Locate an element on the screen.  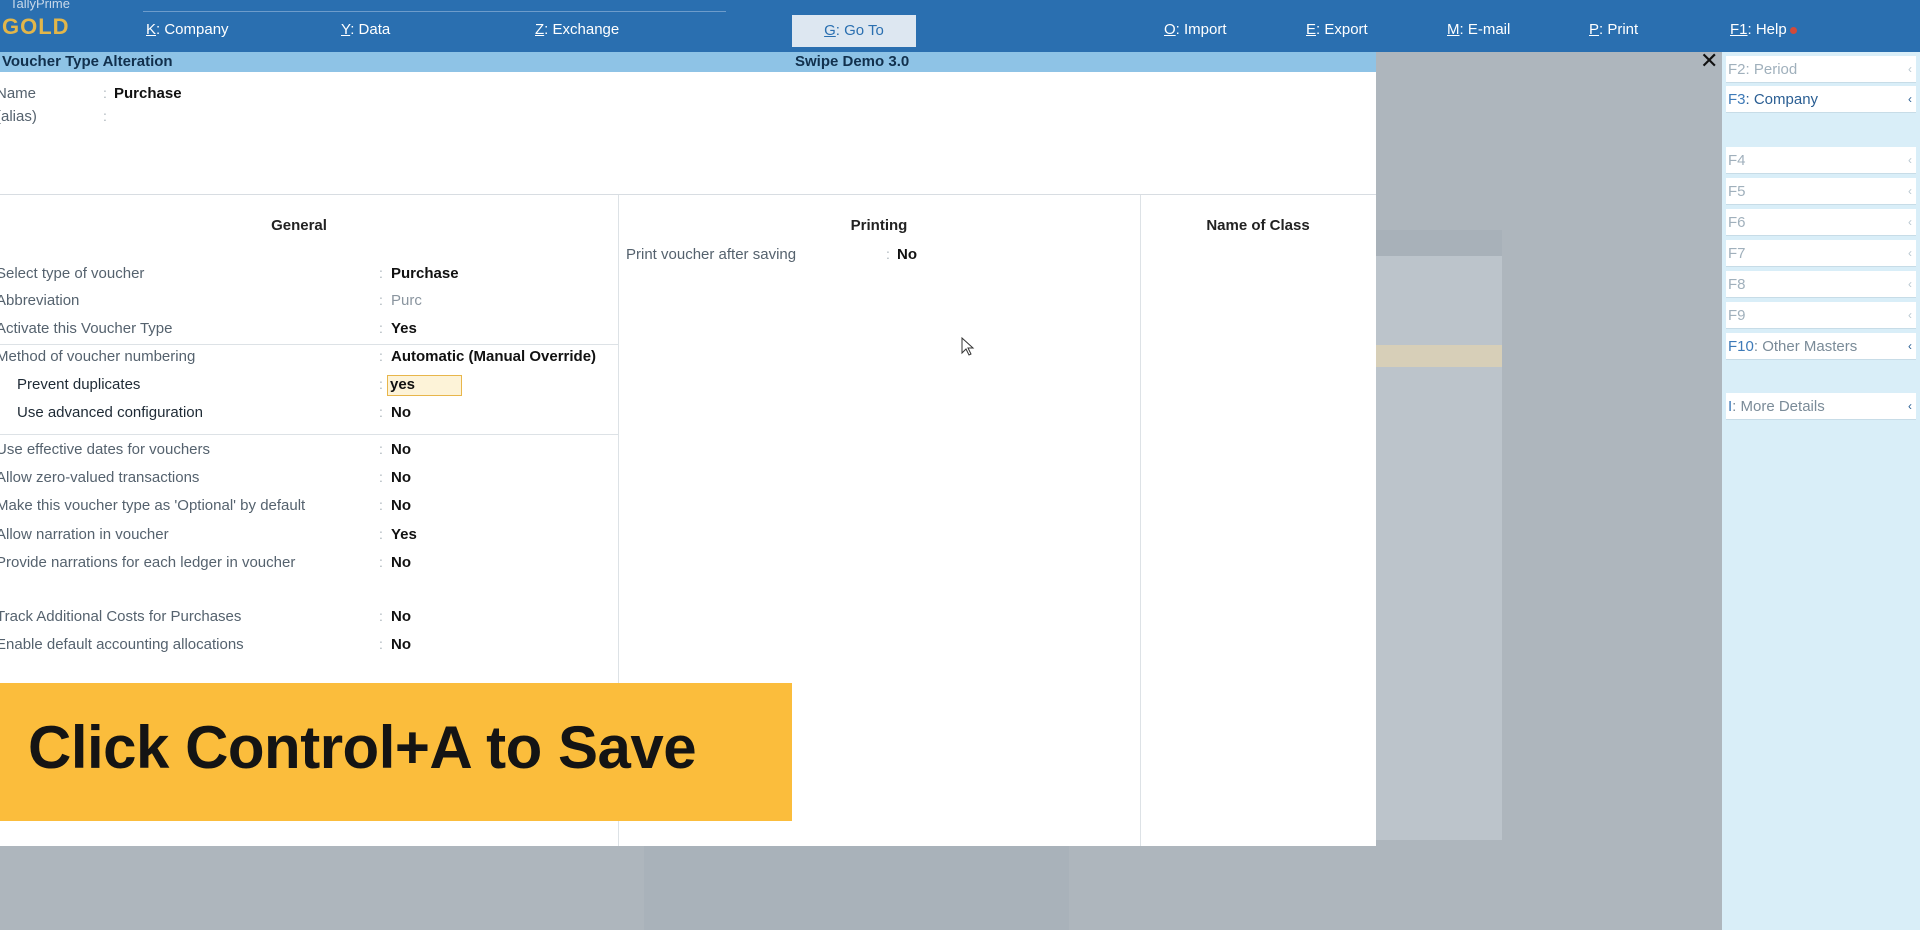
name-field: Purchase is located at coordinates (148, 93).